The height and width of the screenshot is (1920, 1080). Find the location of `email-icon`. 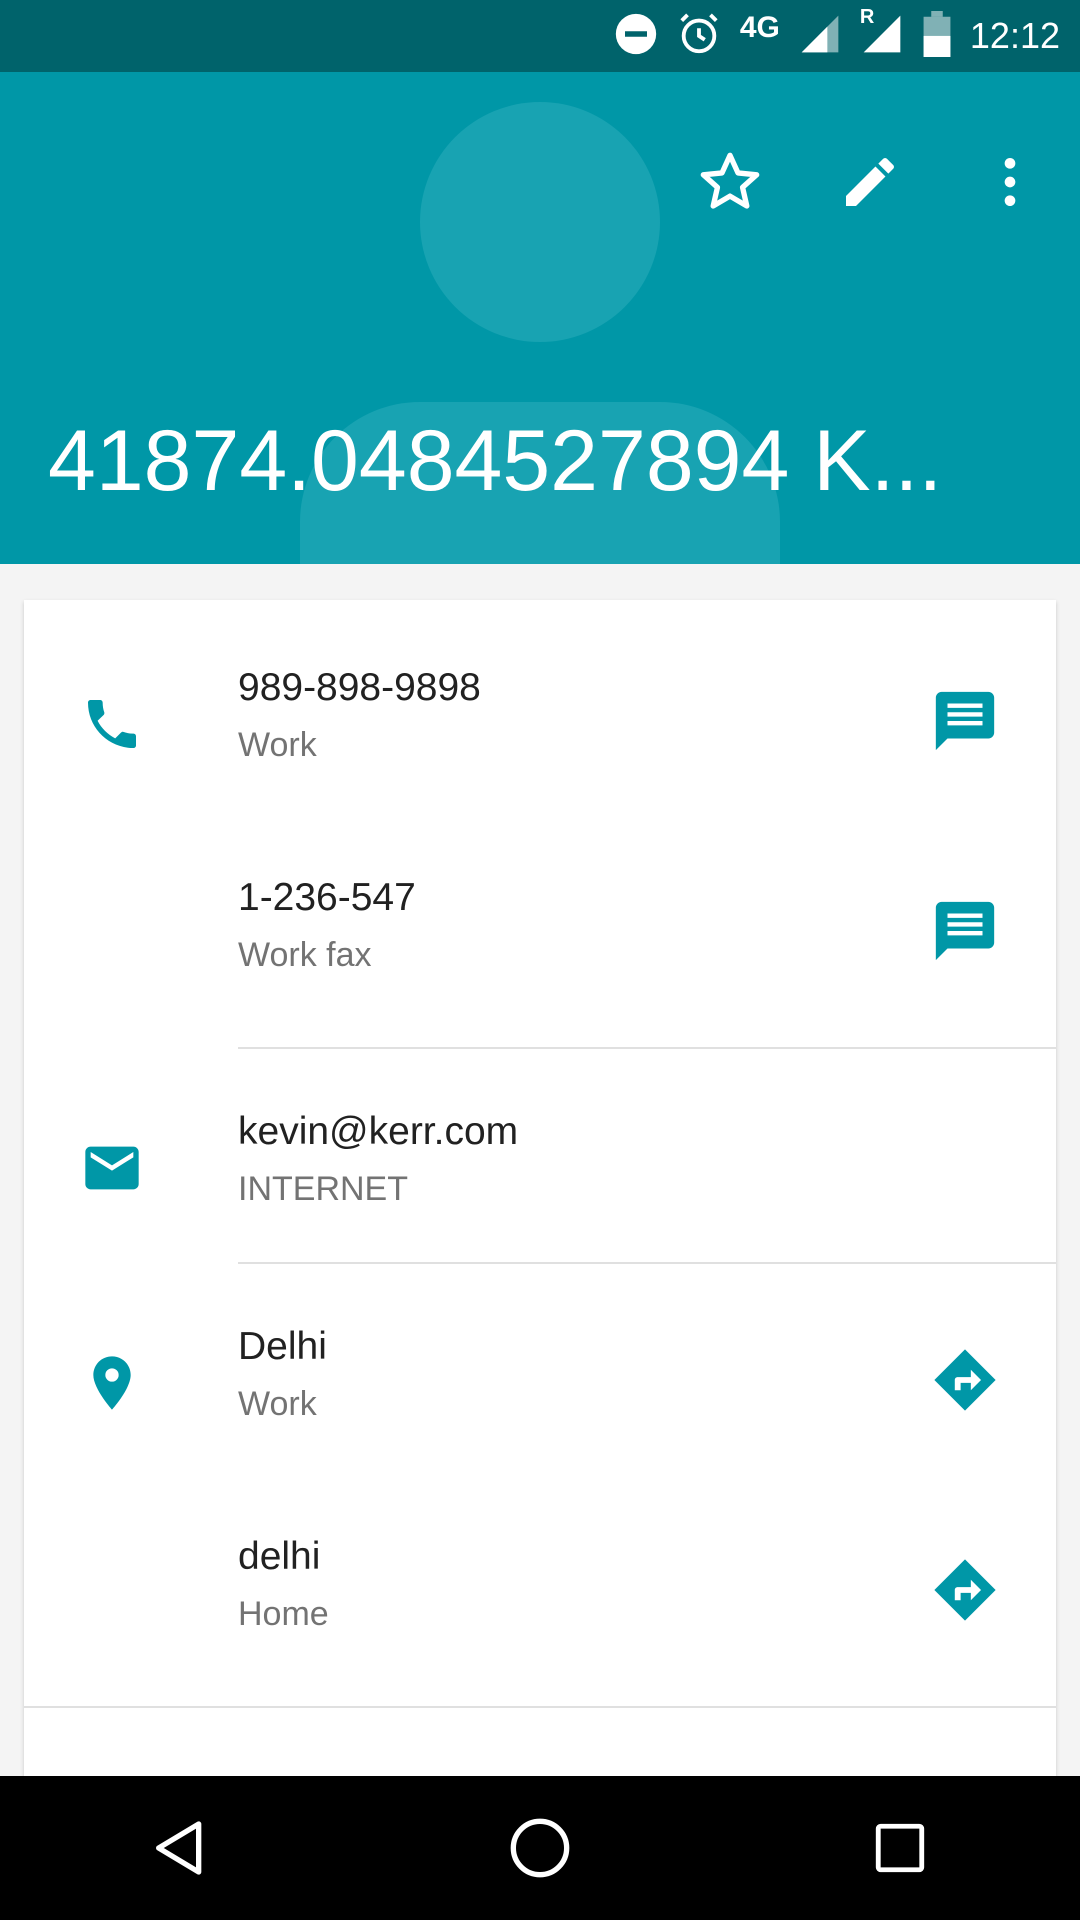

email-icon is located at coordinates (112, 1168).